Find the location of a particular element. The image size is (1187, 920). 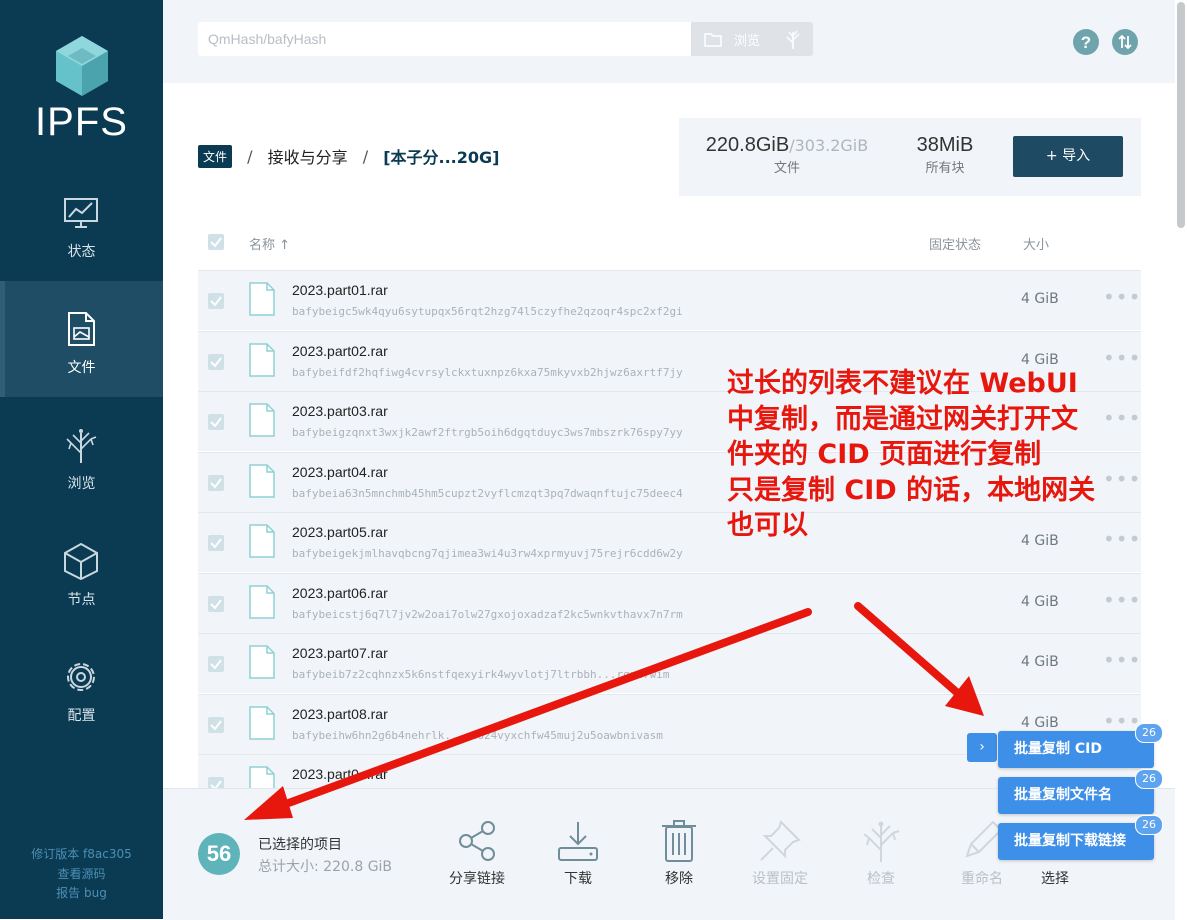

annotation-line: 件夹的 CID 页面进行复制 is located at coordinates (884, 454).